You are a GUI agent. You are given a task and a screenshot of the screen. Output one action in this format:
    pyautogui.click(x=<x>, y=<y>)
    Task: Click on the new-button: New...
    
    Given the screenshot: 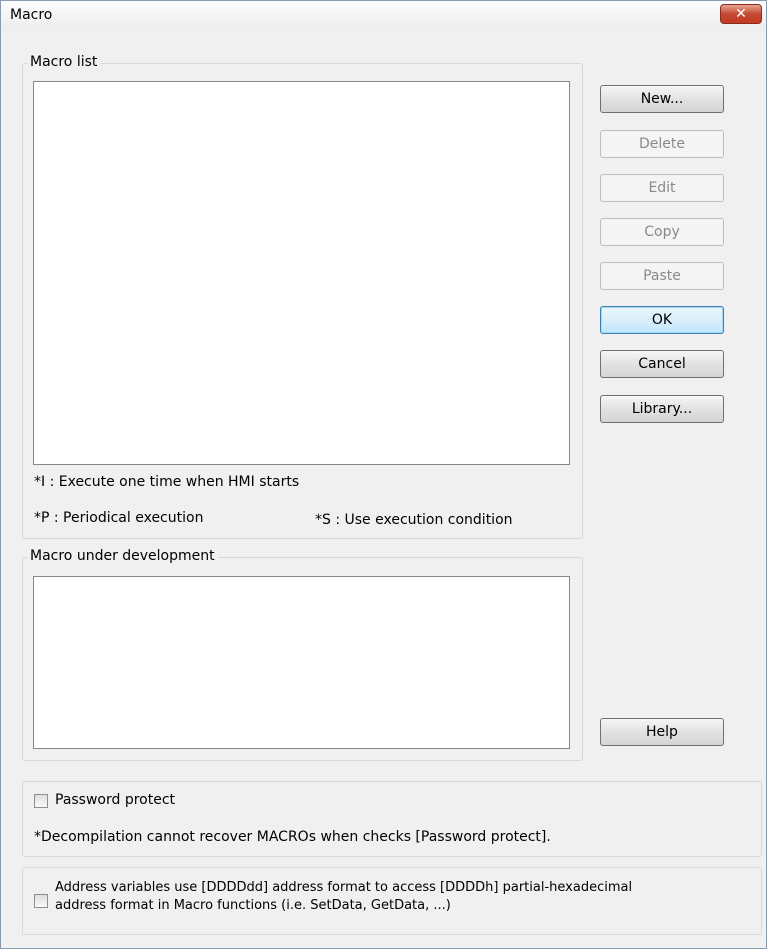 What is the action you would take?
    pyautogui.click(x=662, y=99)
    